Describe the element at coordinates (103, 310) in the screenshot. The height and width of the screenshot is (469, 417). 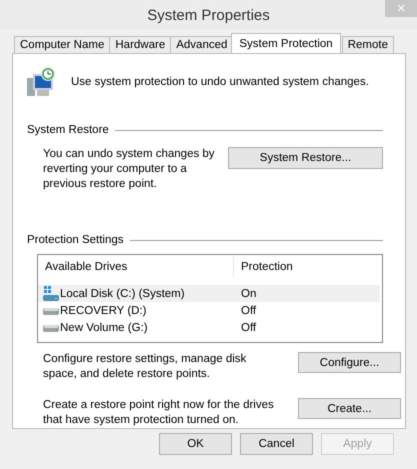
I see `drive-name: RECOVERY (D:)` at that location.